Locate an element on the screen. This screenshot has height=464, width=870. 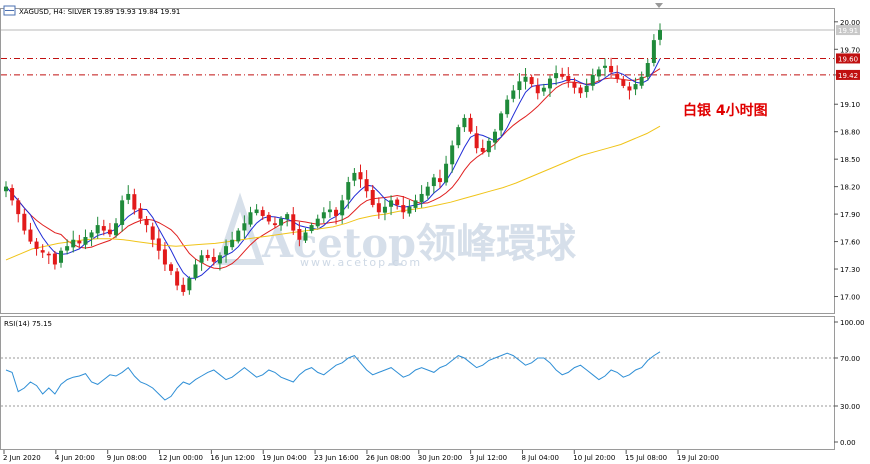
time-tick-label: 8 Jul 04:00 is located at coordinates (540, 458).